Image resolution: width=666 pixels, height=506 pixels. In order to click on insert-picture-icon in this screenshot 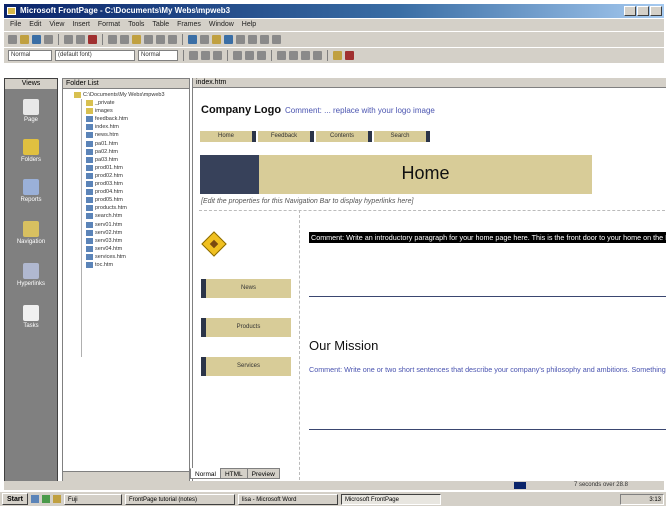, I will do `click(216, 39)`.